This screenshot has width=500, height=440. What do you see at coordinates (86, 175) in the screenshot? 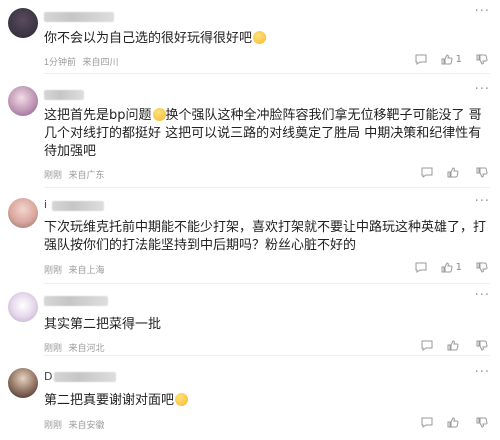
I see `comment-location: 来自广东` at bounding box center [86, 175].